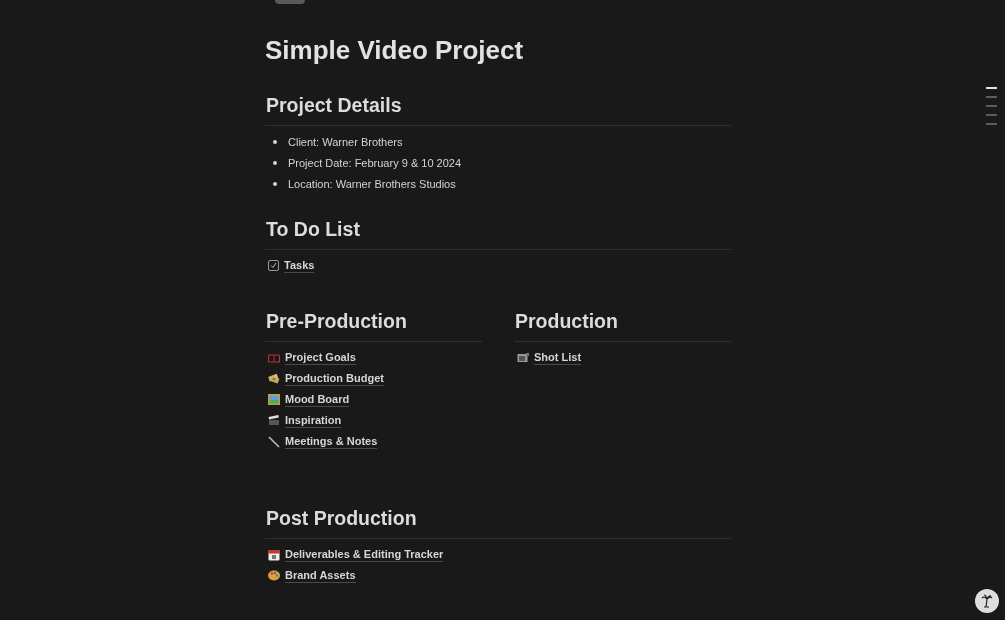 The width and height of the screenshot is (1005, 620). What do you see at coordinates (274, 575) in the screenshot?
I see `palette-icon` at bounding box center [274, 575].